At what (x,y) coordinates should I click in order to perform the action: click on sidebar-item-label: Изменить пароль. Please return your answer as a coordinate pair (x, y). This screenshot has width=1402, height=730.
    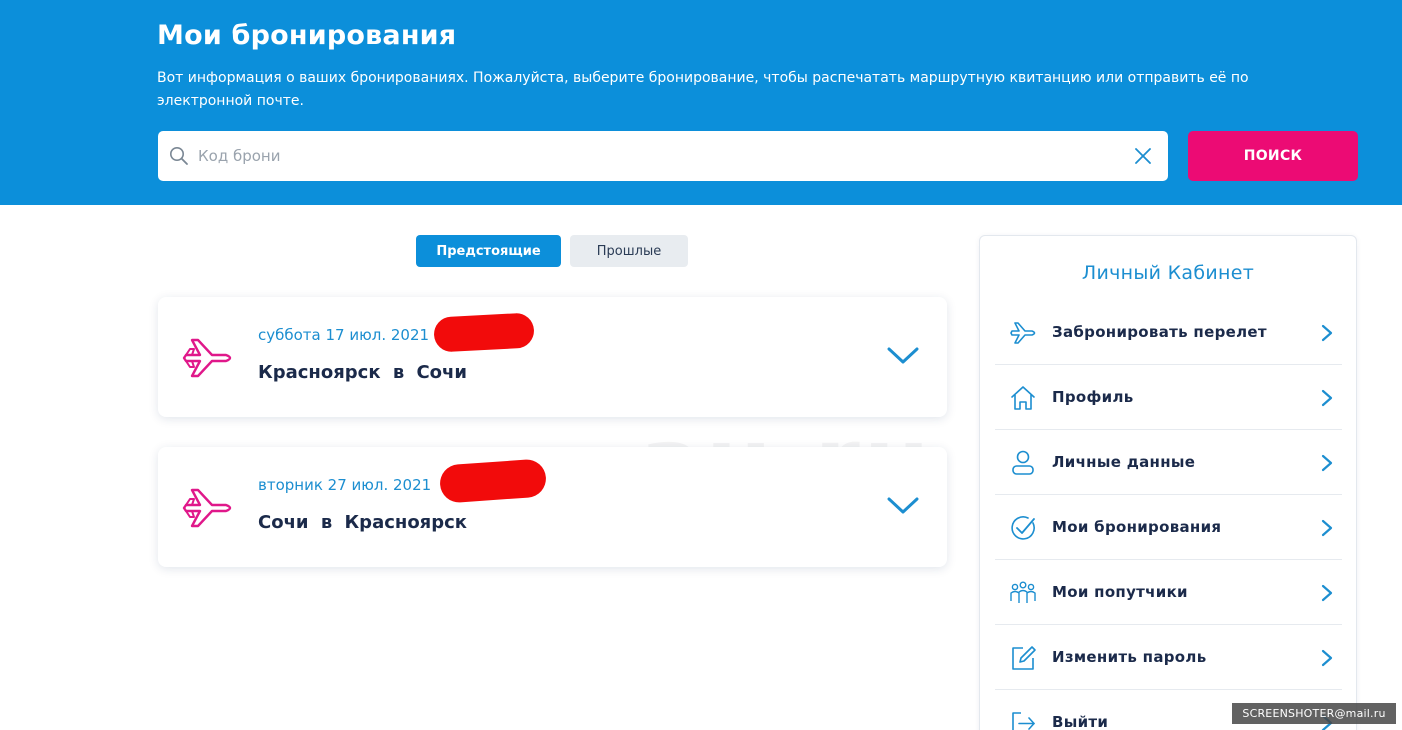
    Looking at the image, I should click on (1129, 657).